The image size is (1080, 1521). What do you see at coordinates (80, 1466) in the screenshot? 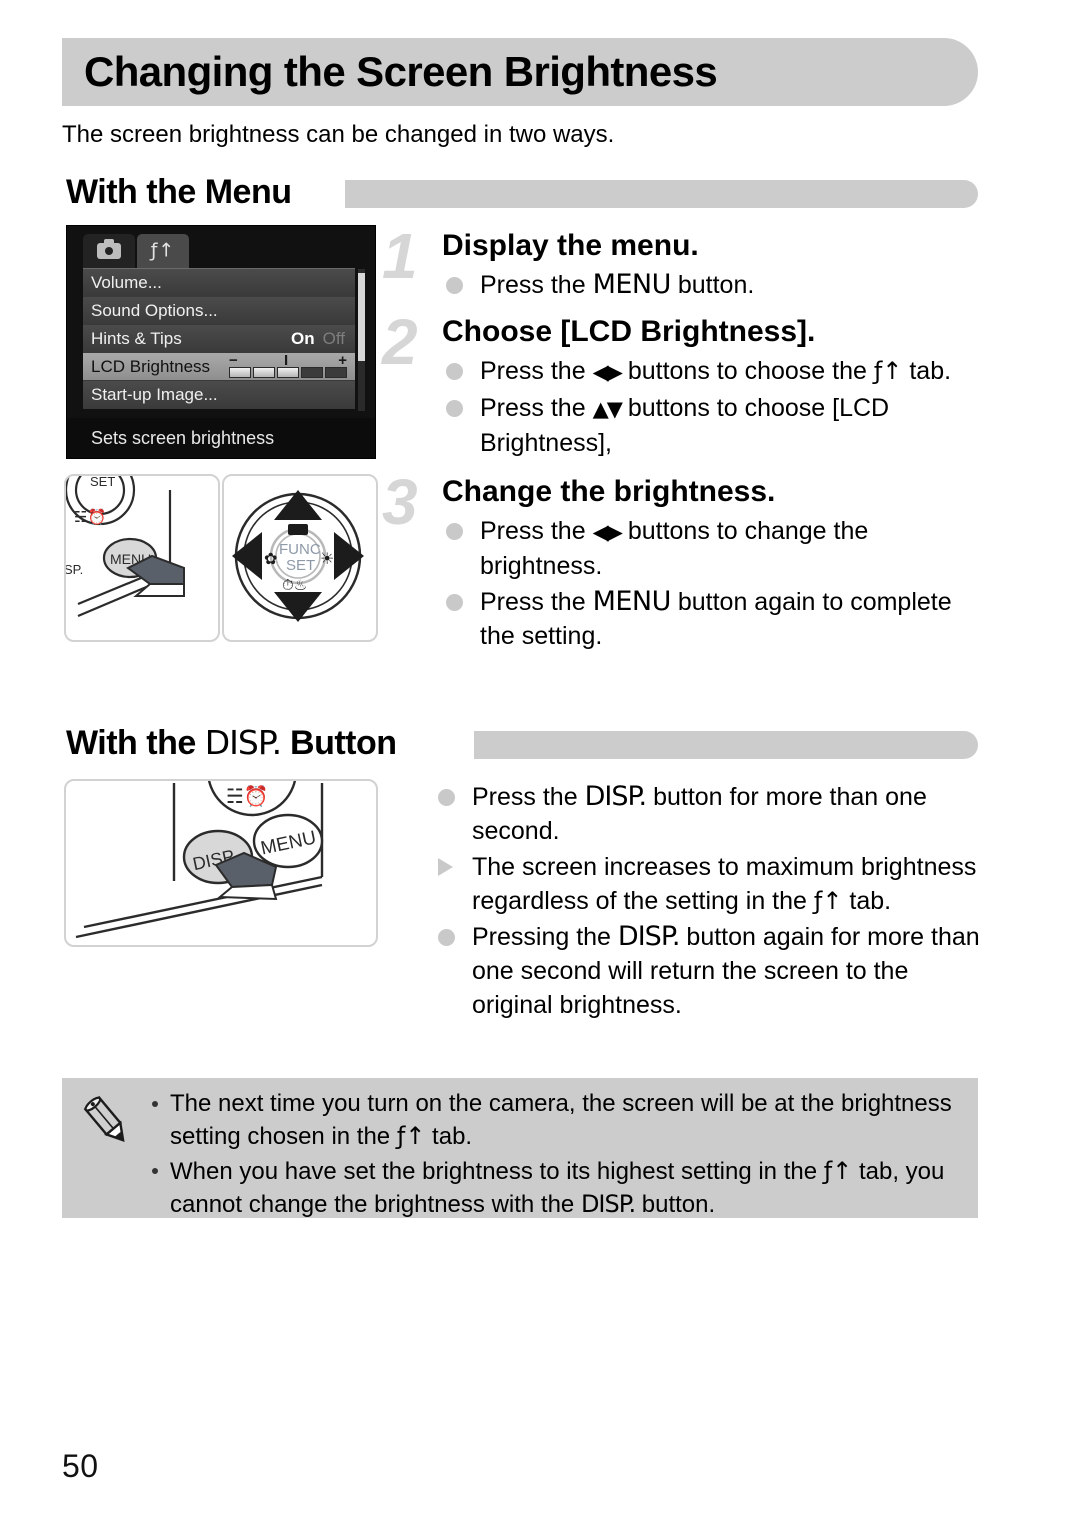
I see `page-number: 50` at bounding box center [80, 1466].